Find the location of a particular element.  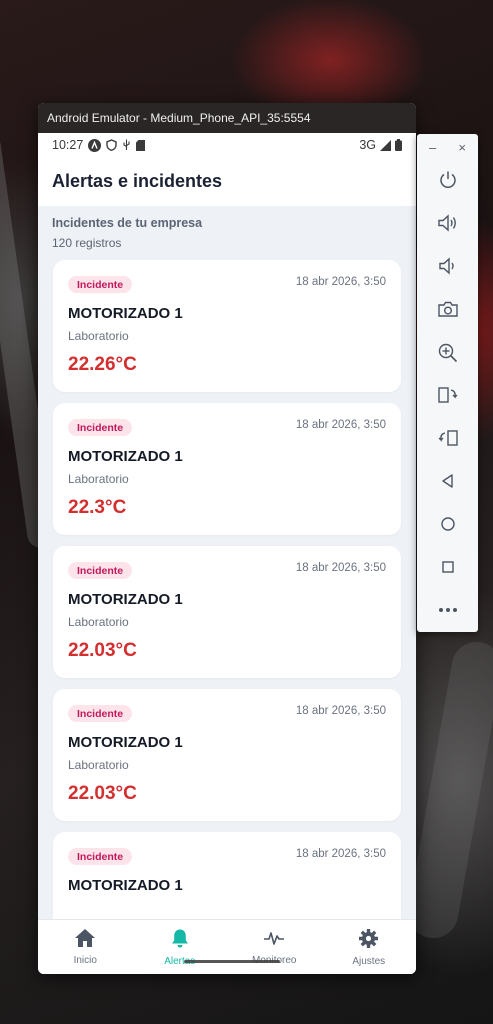

back-button is located at coordinates (447, 481).